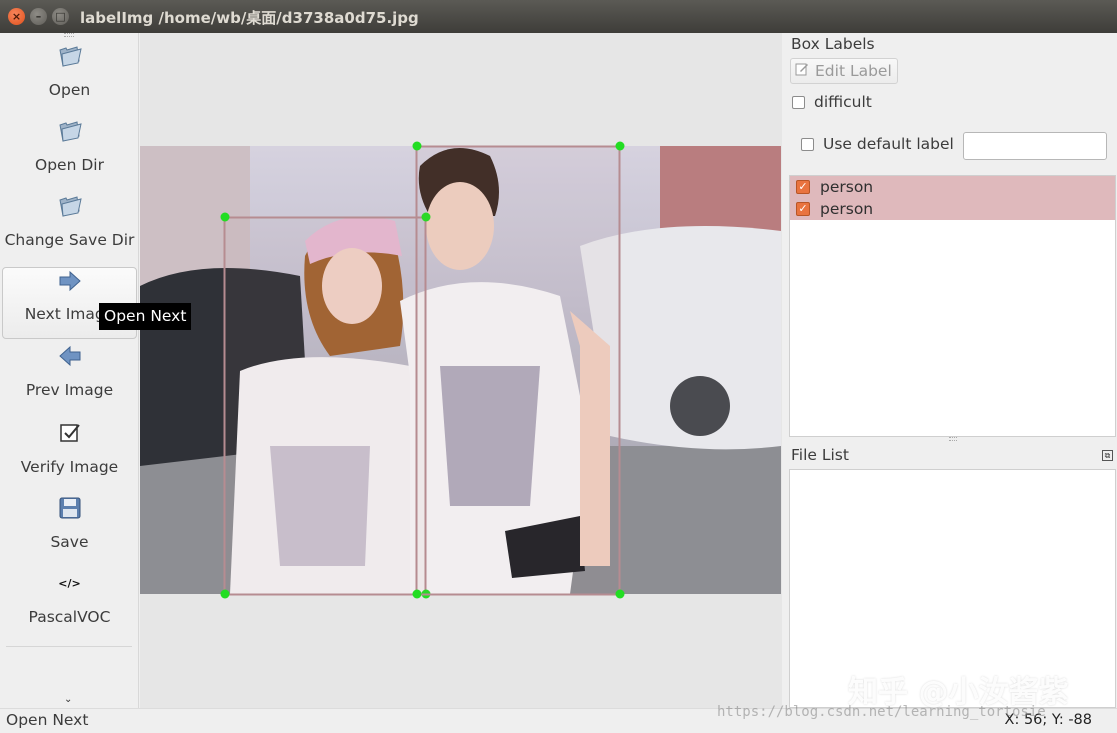 Image resolution: width=1117 pixels, height=733 pixels. Describe the element at coordinates (807, 144) in the screenshot. I see `use-default-label-checkbox` at that location.